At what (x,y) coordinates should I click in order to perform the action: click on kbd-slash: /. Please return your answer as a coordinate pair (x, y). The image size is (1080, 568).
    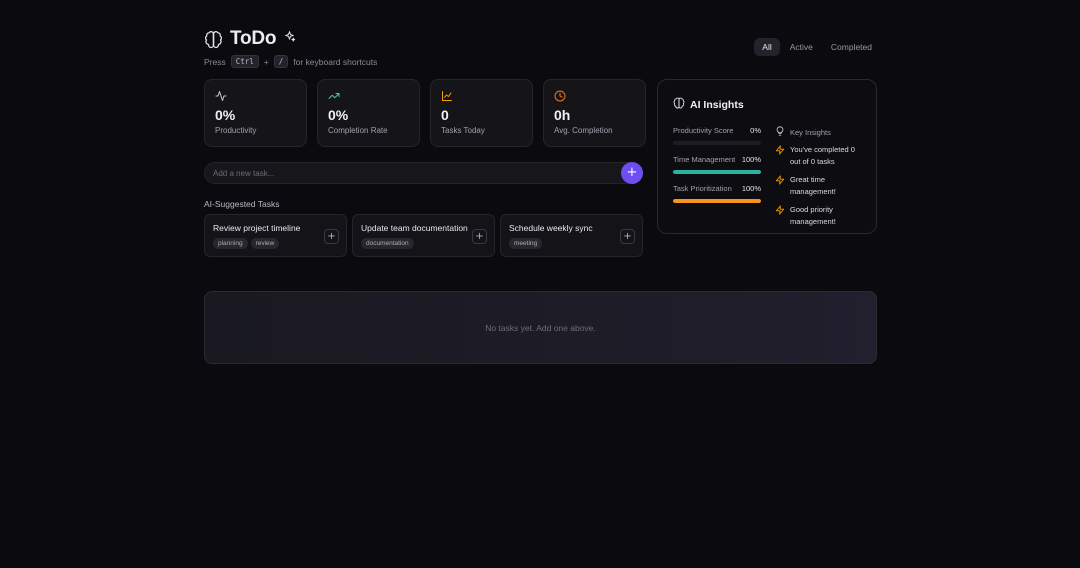
    Looking at the image, I should click on (281, 61).